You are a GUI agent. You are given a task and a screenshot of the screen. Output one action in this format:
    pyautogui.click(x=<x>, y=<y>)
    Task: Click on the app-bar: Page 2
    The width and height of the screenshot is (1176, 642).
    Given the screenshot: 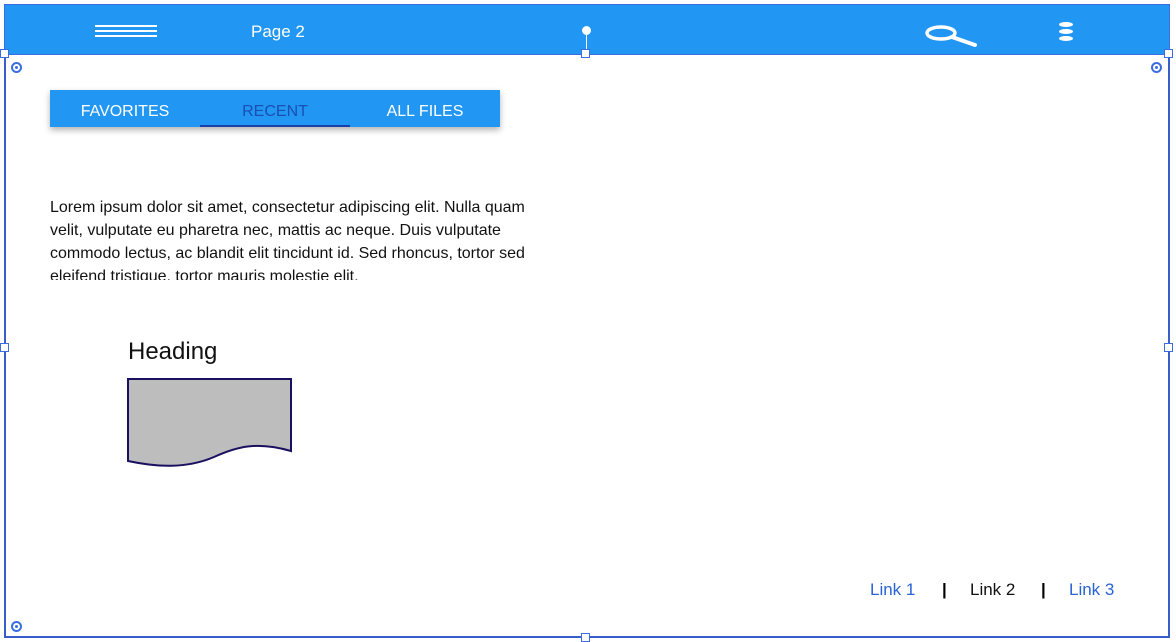 What is the action you would take?
    pyautogui.click(x=587, y=29)
    